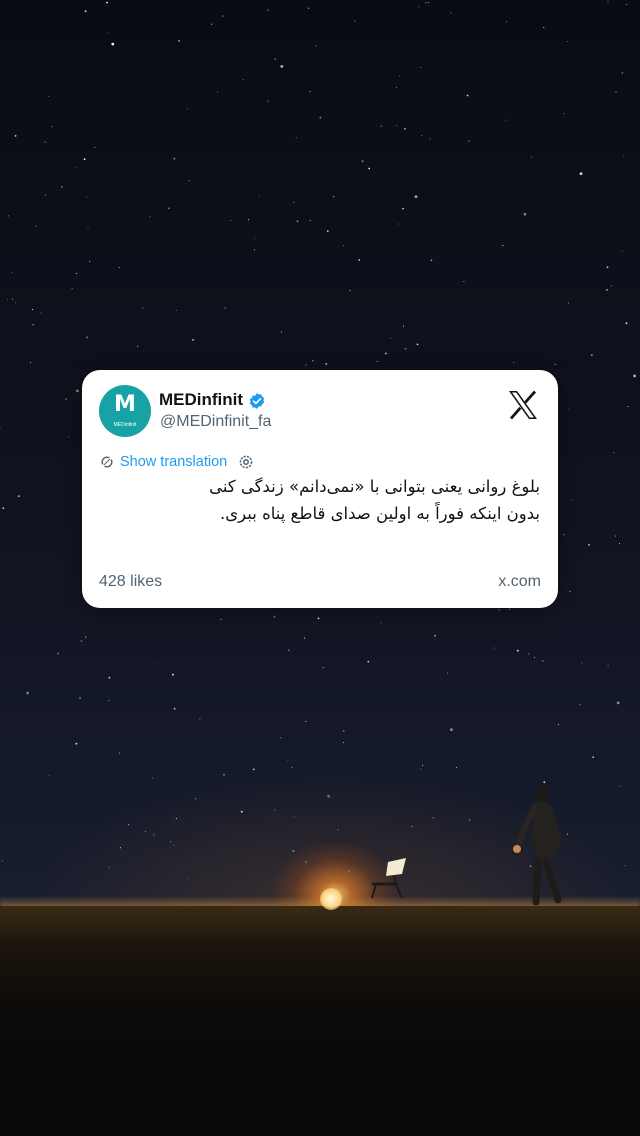 The width and height of the screenshot is (640, 1136). Describe the element at coordinates (215, 422) in the screenshot. I see `user-handle: @MEDinfinit_fa` at that location.